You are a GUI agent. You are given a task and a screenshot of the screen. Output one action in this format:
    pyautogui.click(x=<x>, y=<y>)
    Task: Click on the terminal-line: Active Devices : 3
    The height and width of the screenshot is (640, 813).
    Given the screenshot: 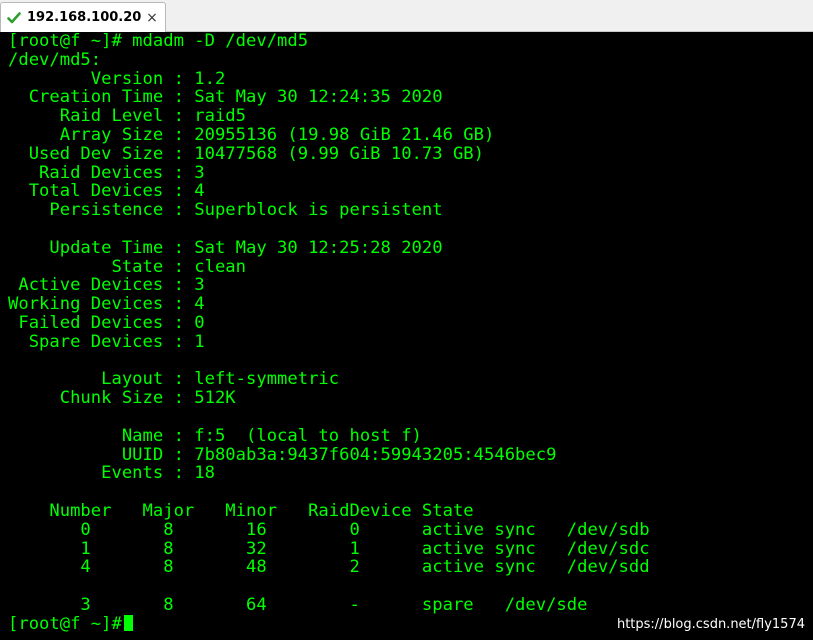 What is the action you would take?
    pyautogui.click(x=106, y=285)
    